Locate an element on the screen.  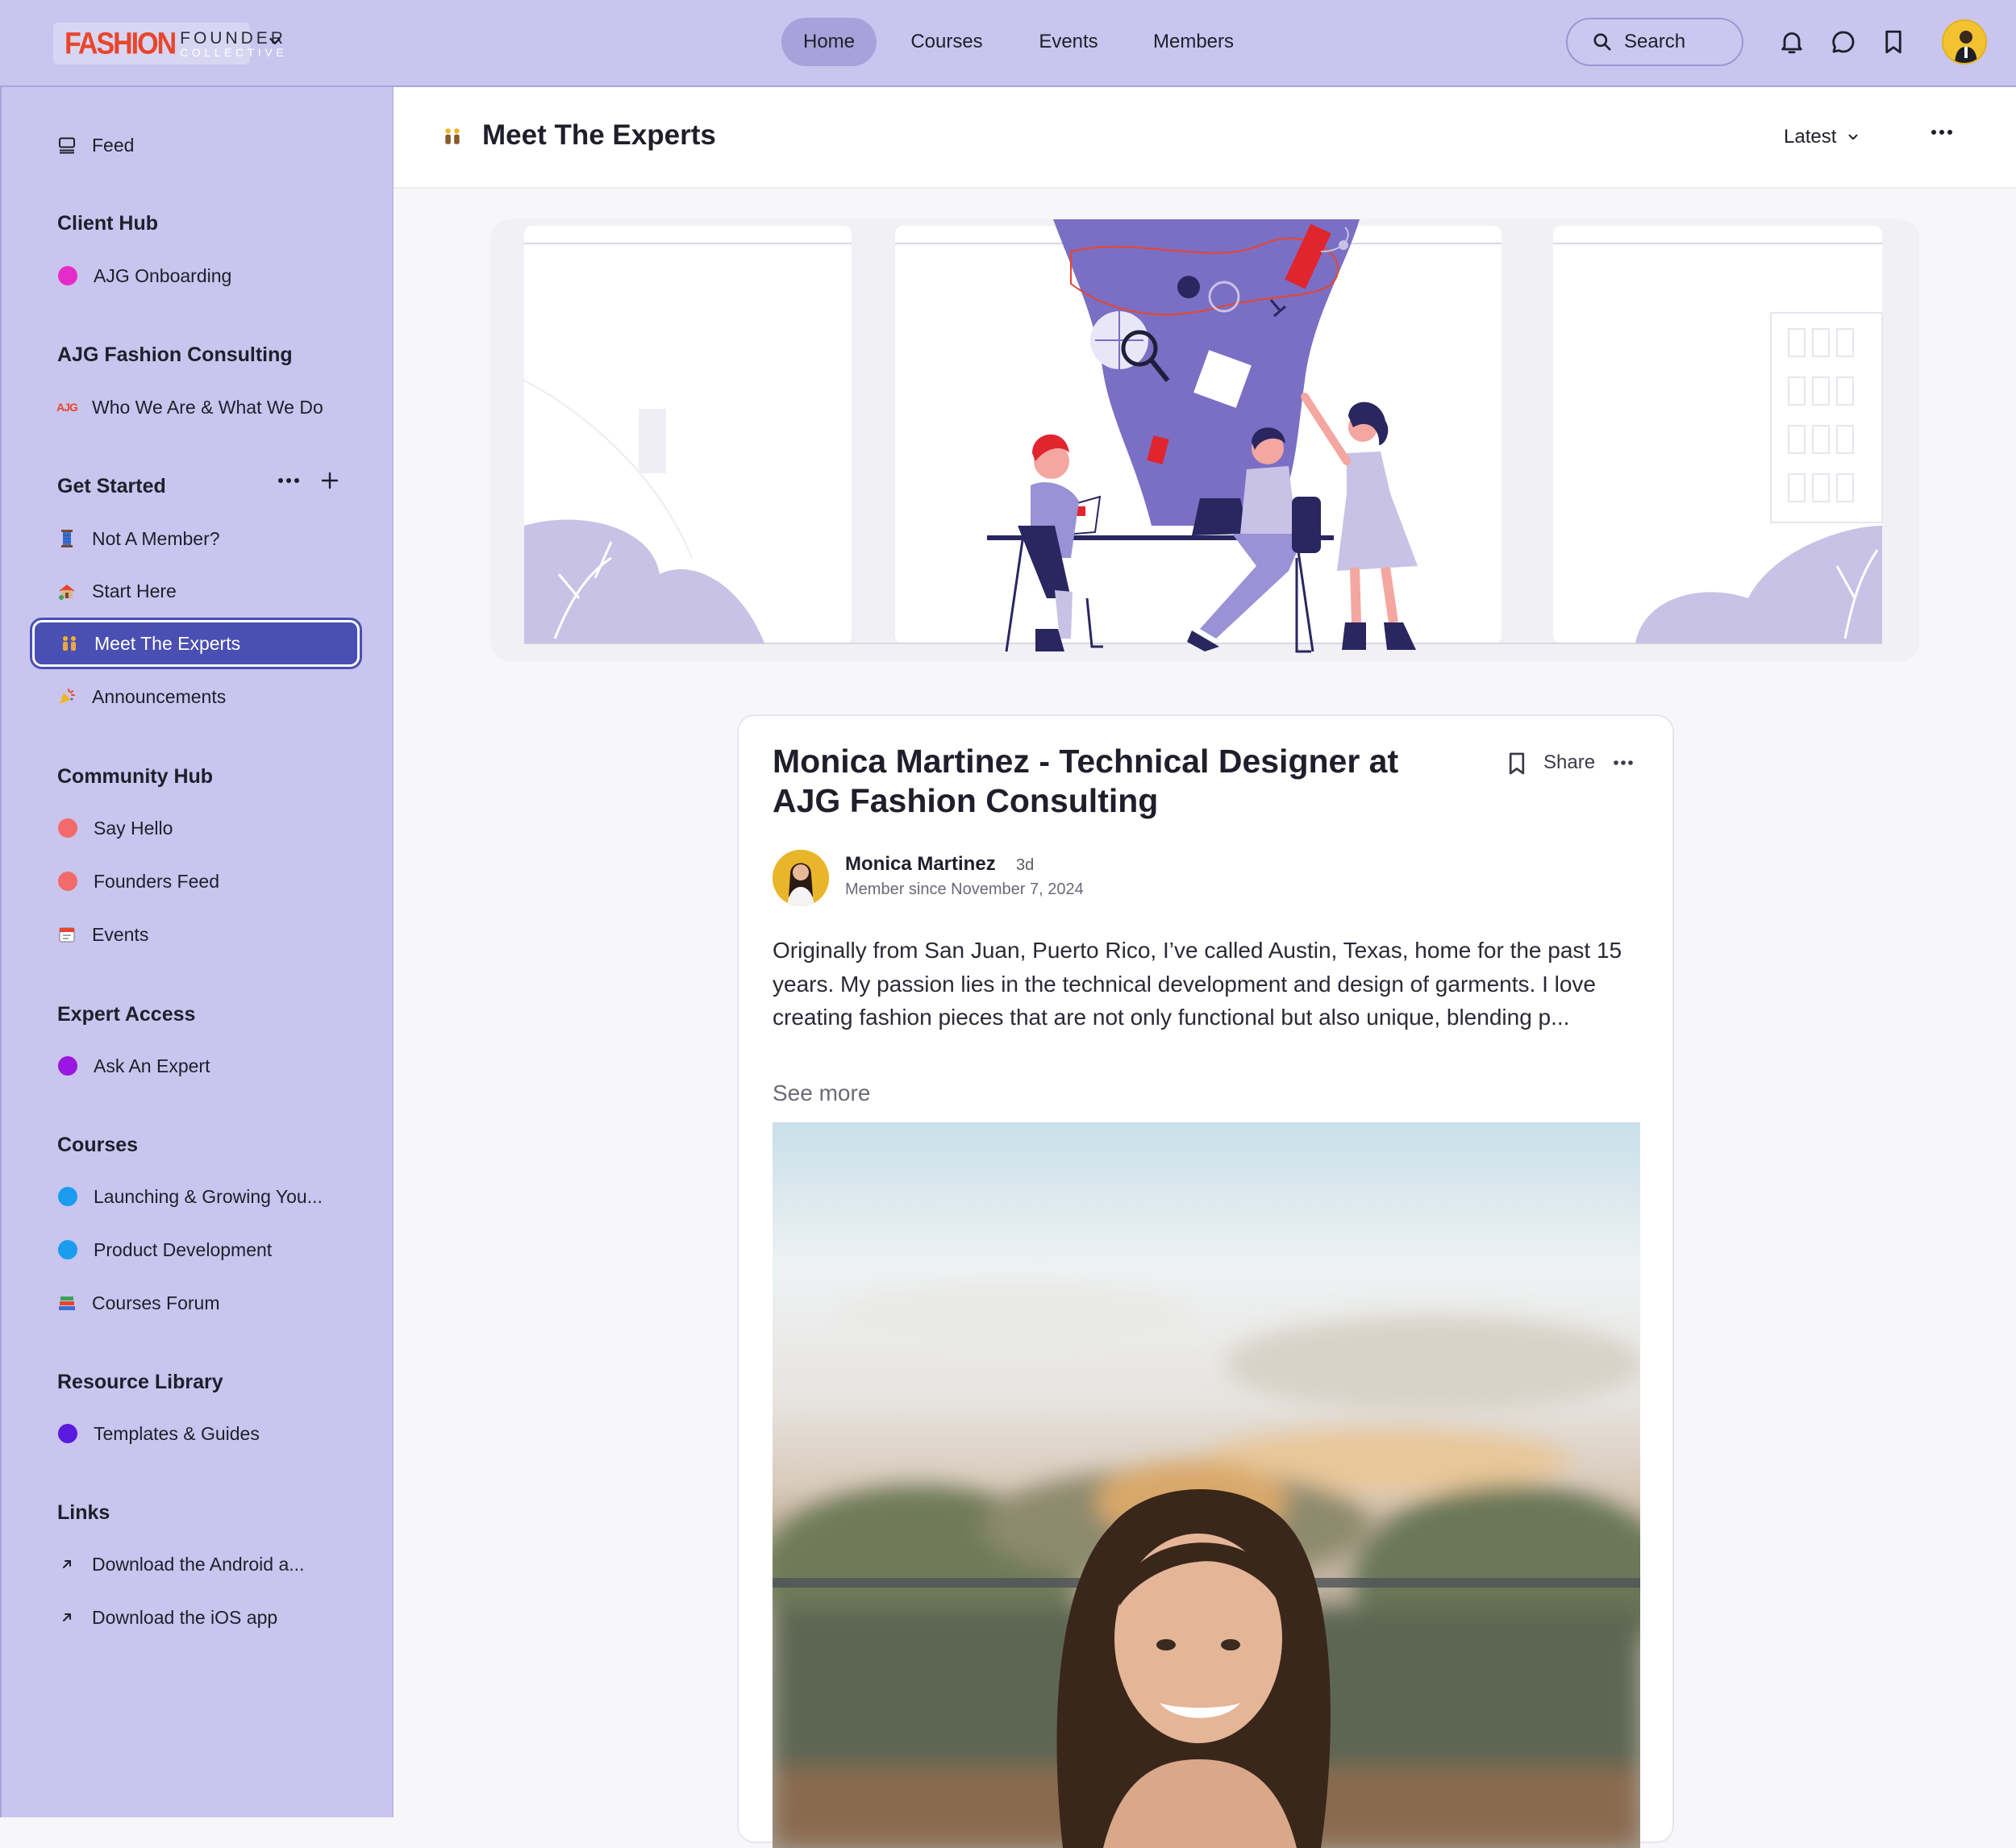
sidebar-item-announcements: Announcements is located at coordinates (196, 696).